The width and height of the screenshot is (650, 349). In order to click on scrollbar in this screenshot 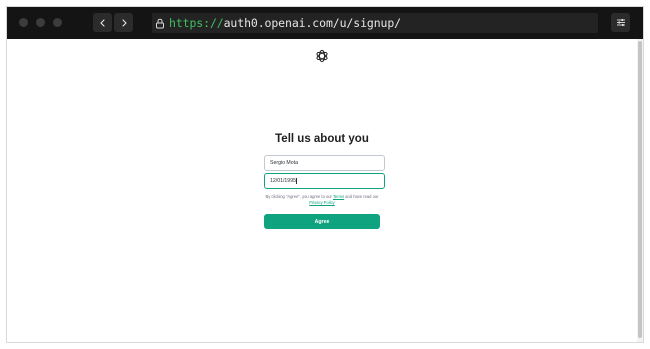, I will do `click(640, 190)`.